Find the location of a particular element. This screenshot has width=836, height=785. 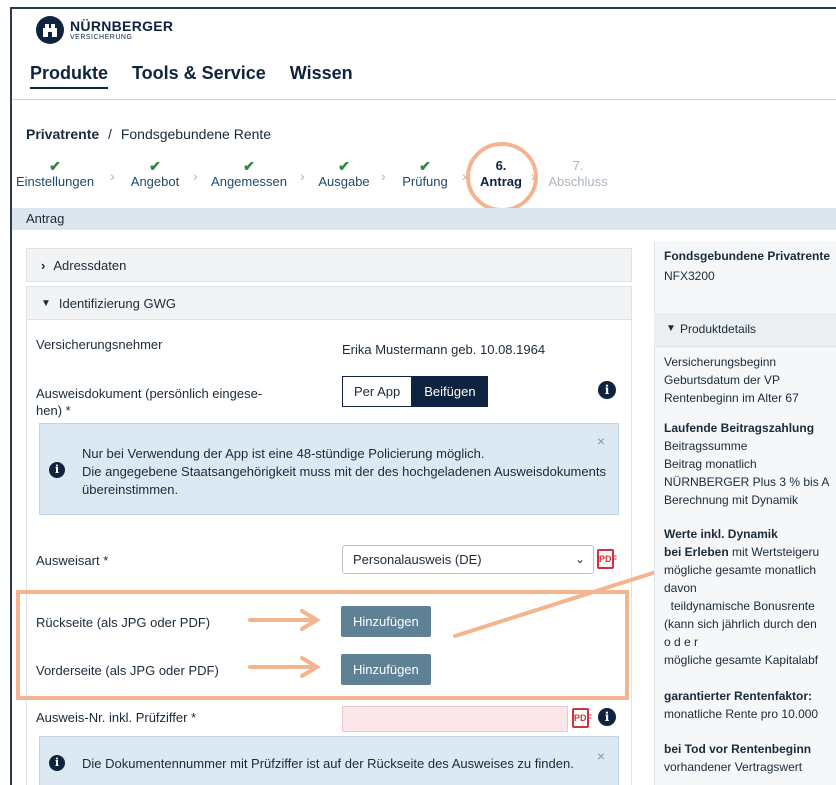

detail-line: vorhandener Vertragswert is located at coordinates (733, 767).